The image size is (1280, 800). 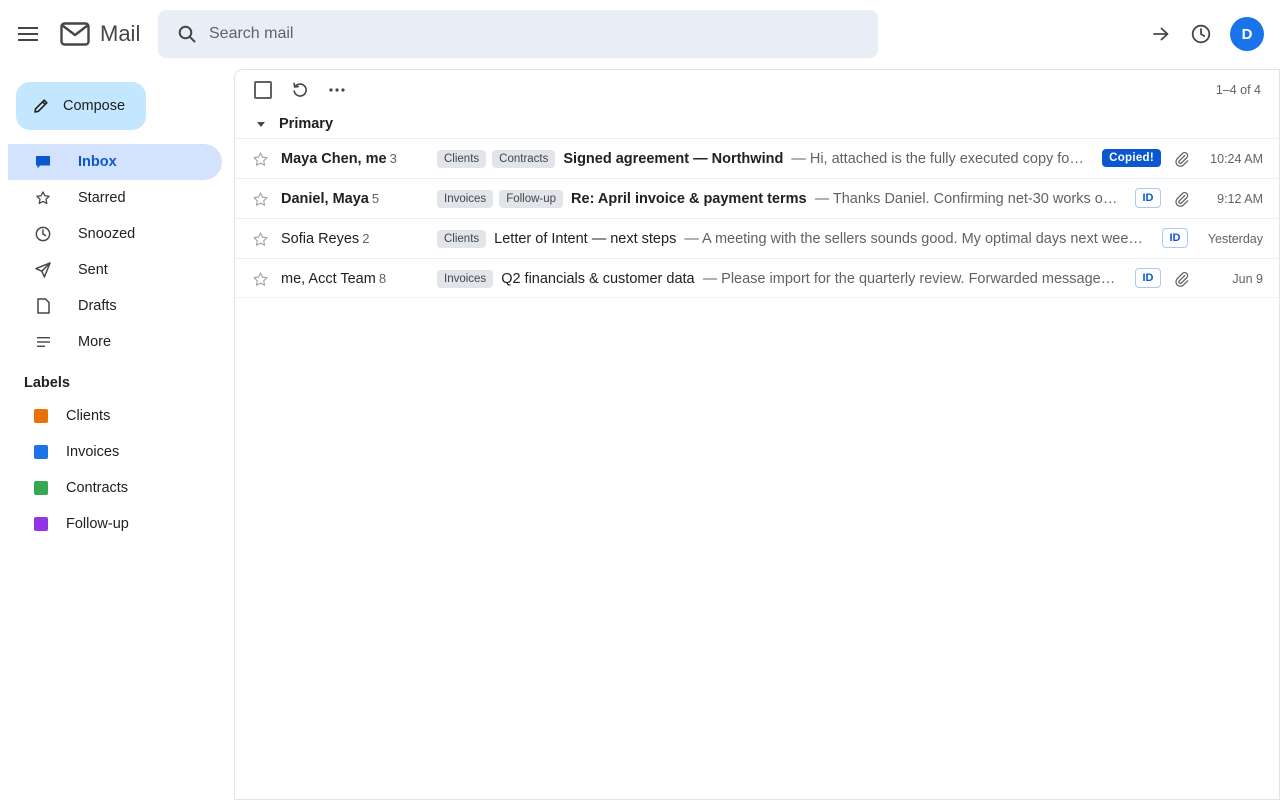 I want to click on labels-heading: Labels, so click(x=47, y=383).